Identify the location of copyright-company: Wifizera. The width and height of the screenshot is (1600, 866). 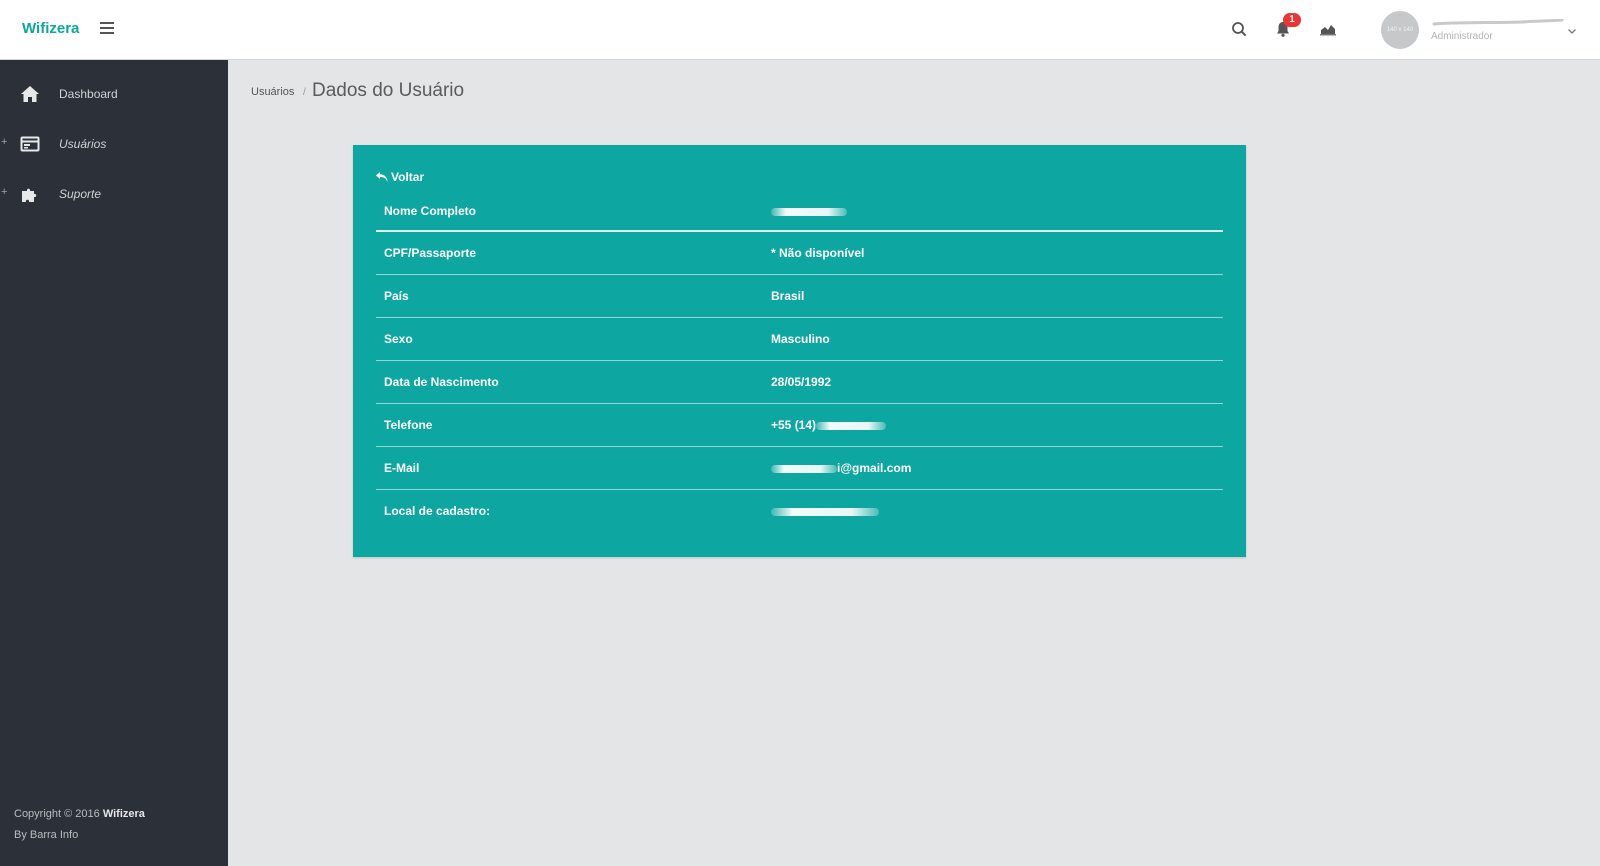
(123, 814).